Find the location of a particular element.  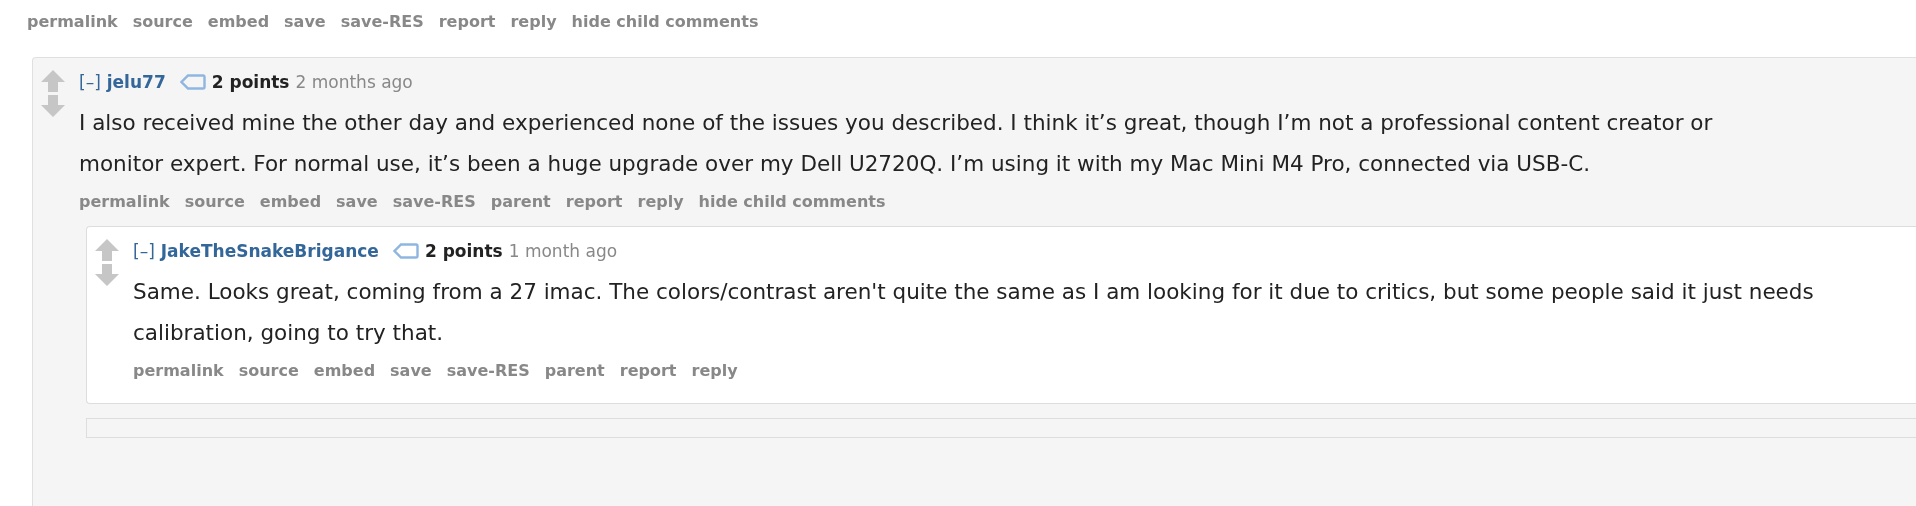

comment-time: 1 month ago is located at coordinates (563, 251).